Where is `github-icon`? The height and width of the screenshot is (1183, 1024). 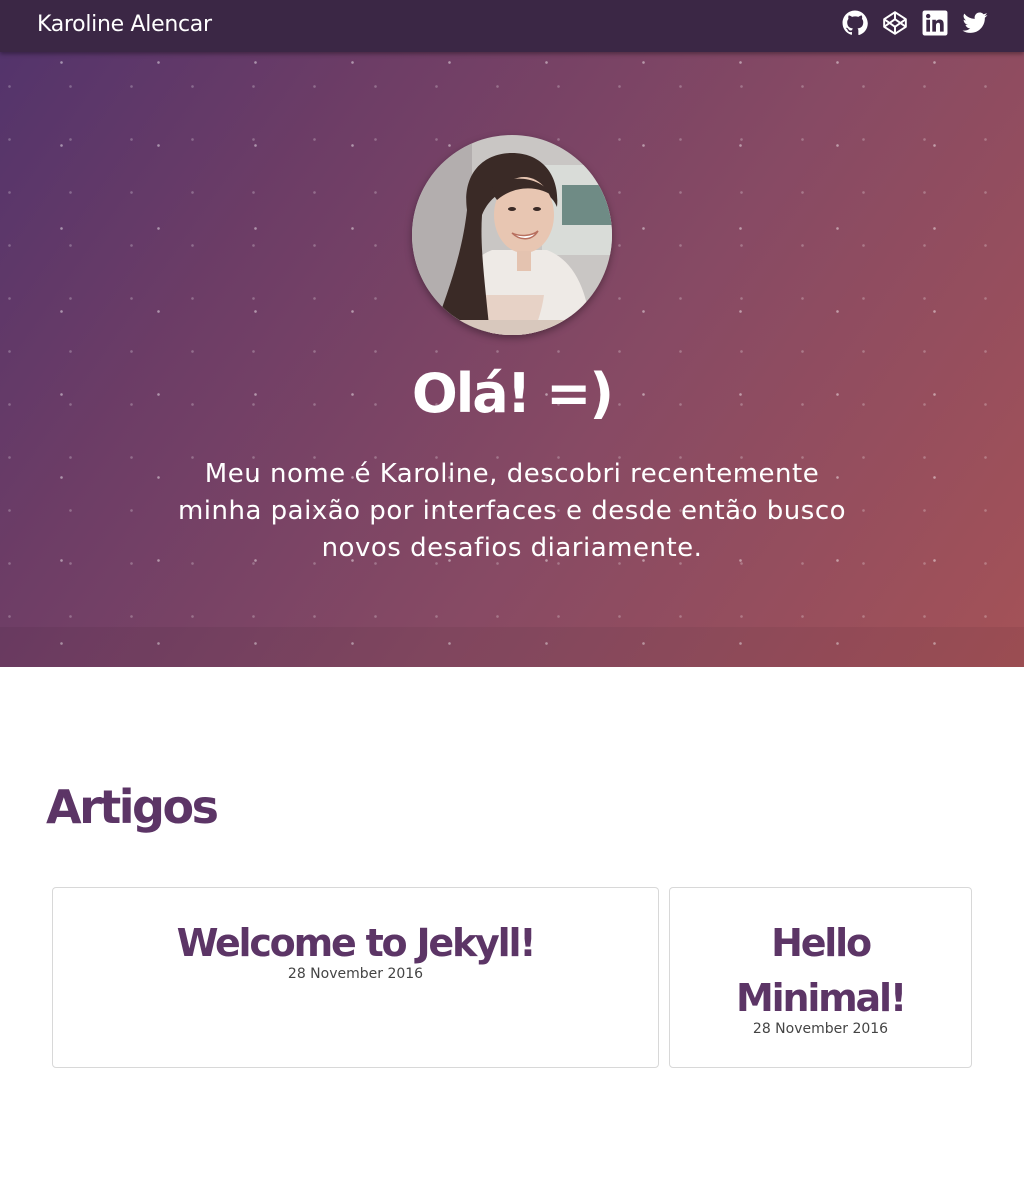 github-icon is located at coordinates (855, 23).